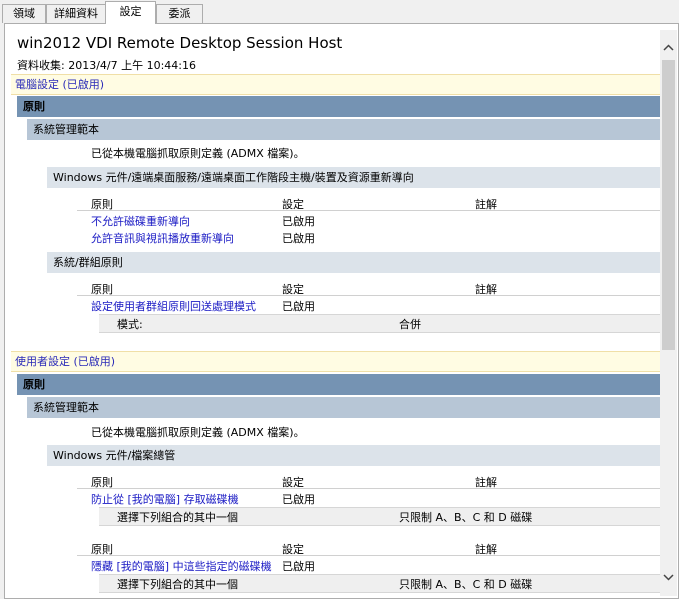  Describe the element at coordinates (353, 262) in the screenshot. I see `computer-group-system-bar: 系統/群組原則` at that location.